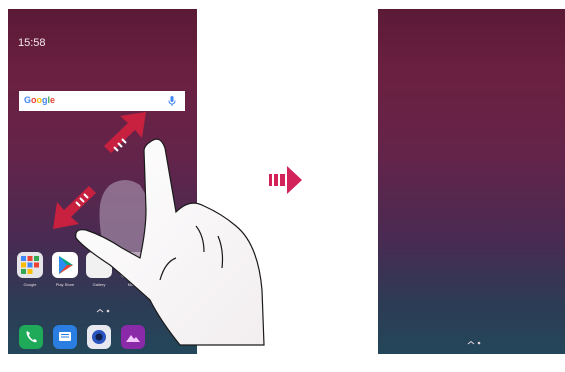  I want to click on google-logo: Google, so click(40, 100).